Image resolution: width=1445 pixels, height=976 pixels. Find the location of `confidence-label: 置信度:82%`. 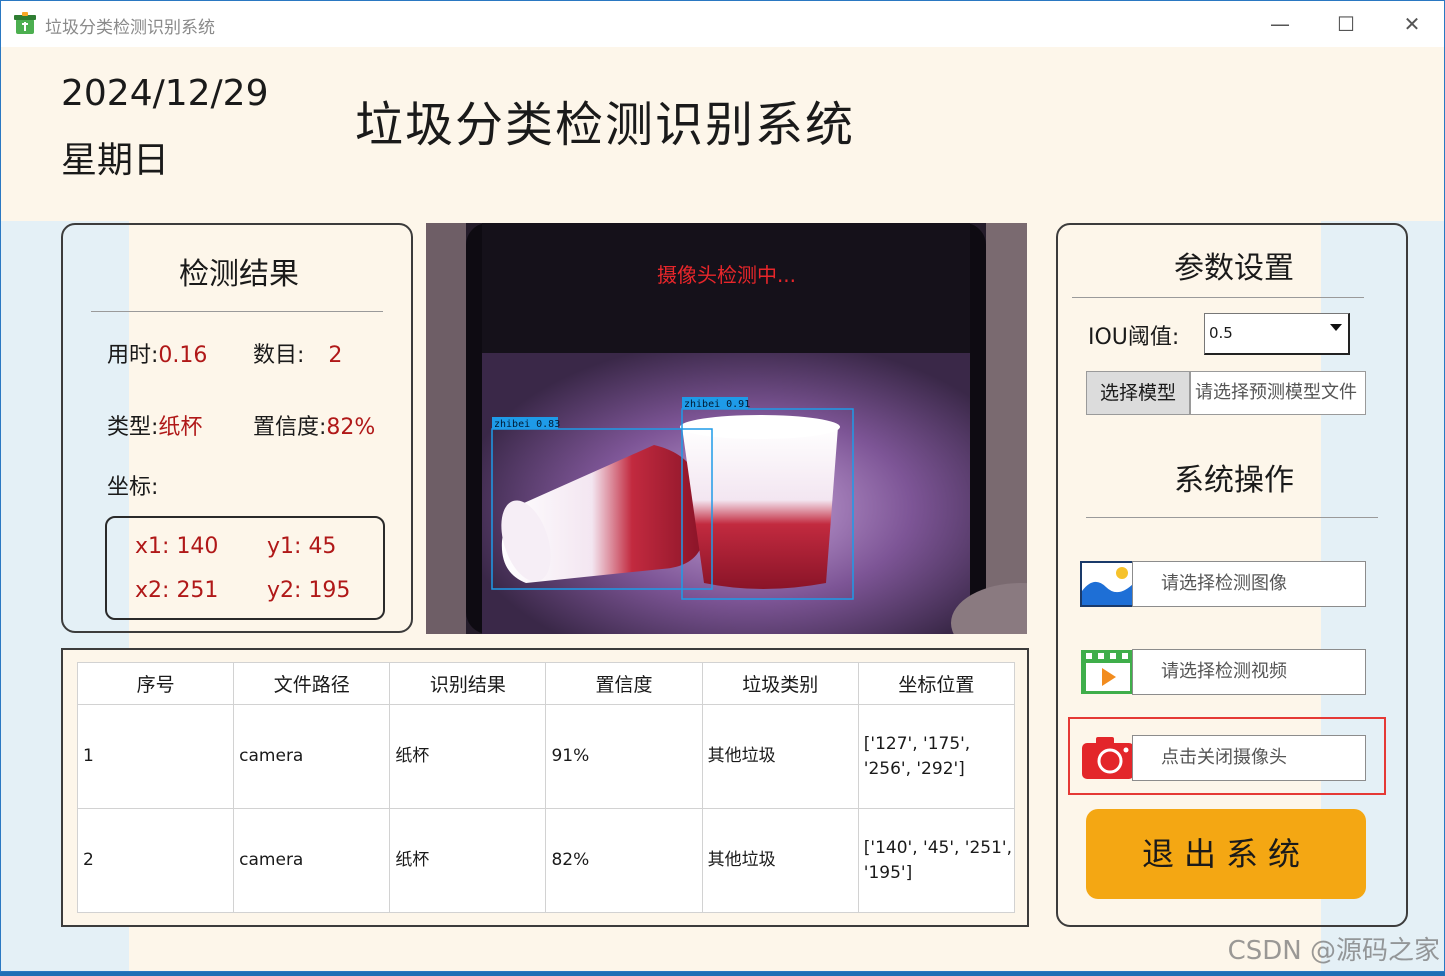

confidence-label: 置信度:82% is located at coordinates (314, 427).